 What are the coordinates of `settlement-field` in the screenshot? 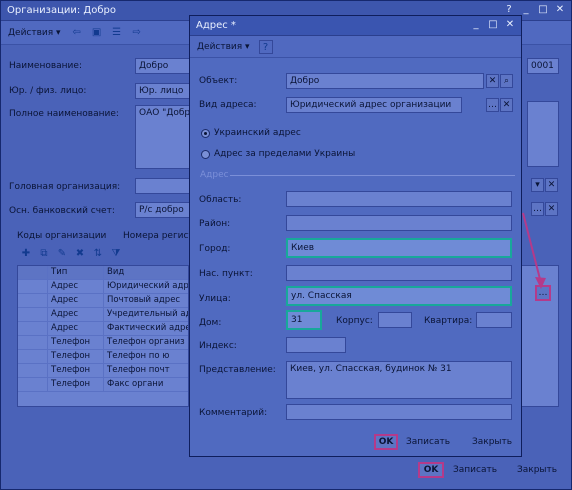 It's located at (399, 273).